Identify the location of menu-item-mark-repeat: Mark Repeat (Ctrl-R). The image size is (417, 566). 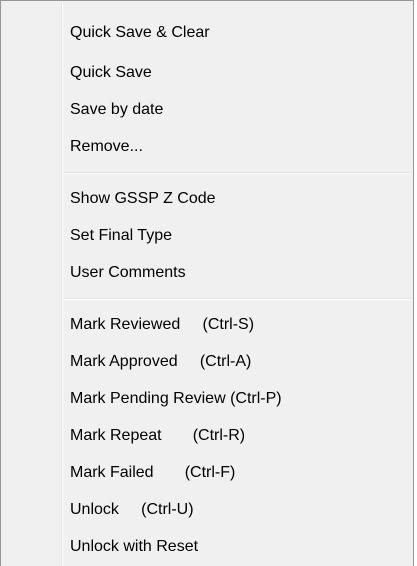
(207, 436).